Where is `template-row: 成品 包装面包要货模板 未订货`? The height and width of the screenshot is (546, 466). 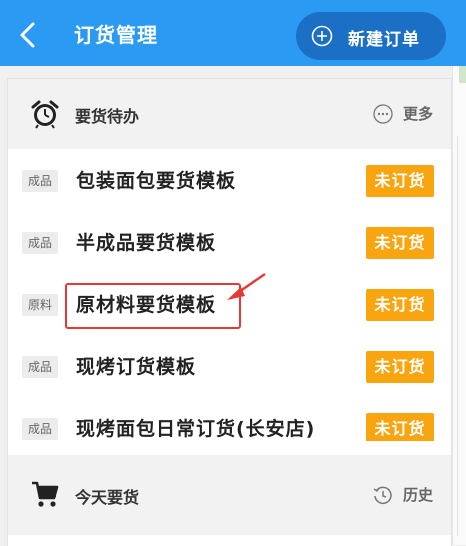
template-row: 成品 包装面包要货模板 未订货 is located at coordinates (229, 182).